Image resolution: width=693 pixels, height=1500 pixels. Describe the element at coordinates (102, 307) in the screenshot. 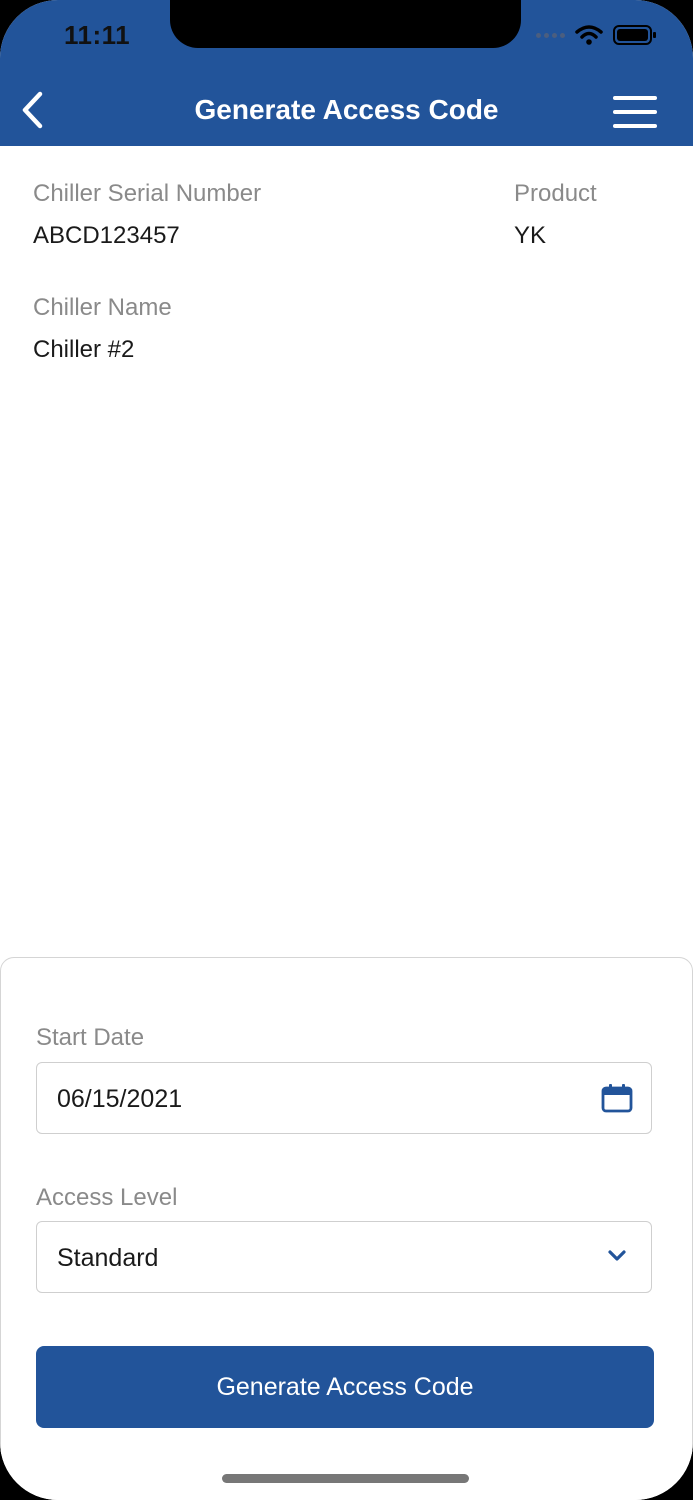

I see `chiller-name-label: Chiller Name` at that location.